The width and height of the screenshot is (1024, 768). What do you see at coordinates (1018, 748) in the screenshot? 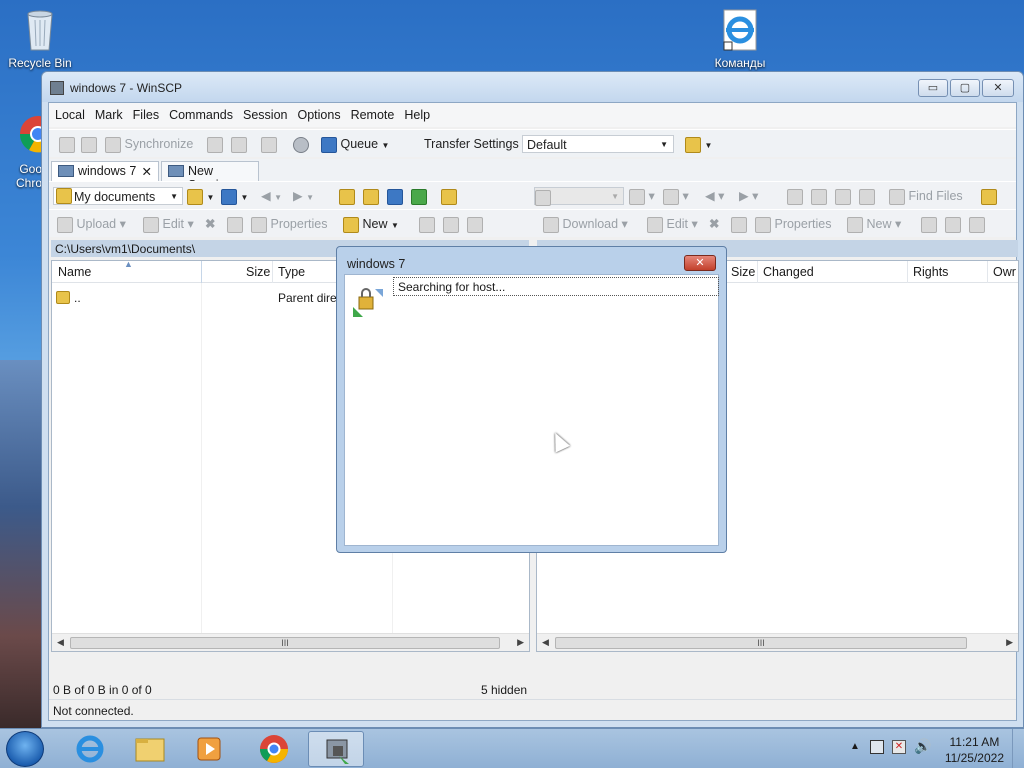
I see `show-desktop-button` at bounding box center [1018, 748].